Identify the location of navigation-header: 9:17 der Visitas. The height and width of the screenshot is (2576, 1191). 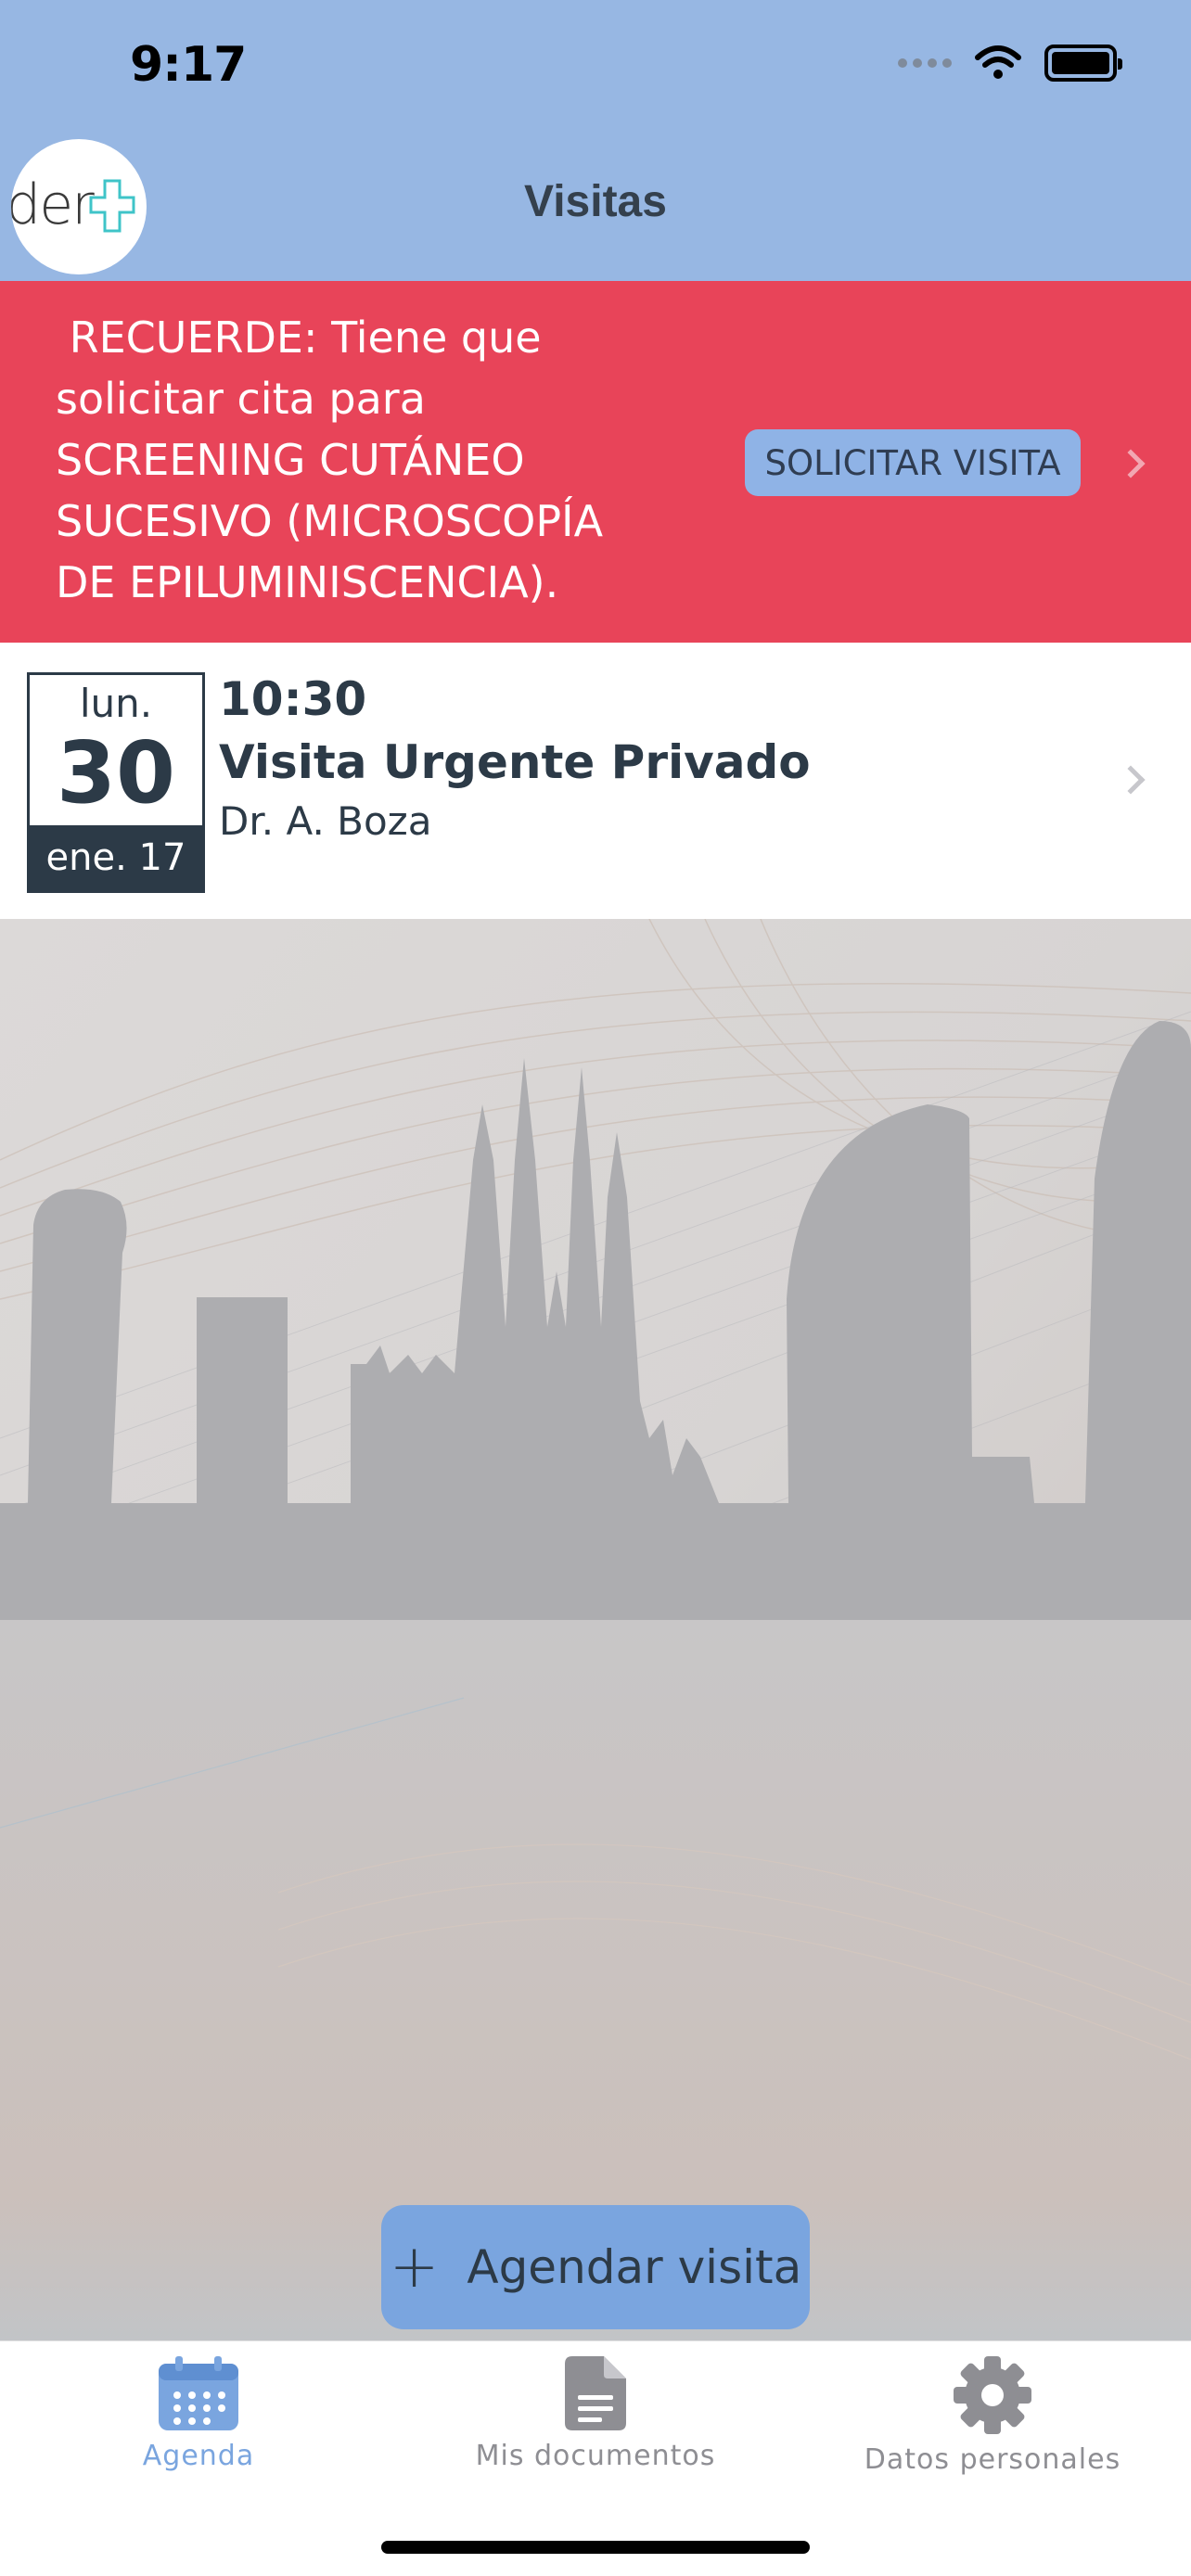
(595, 140).